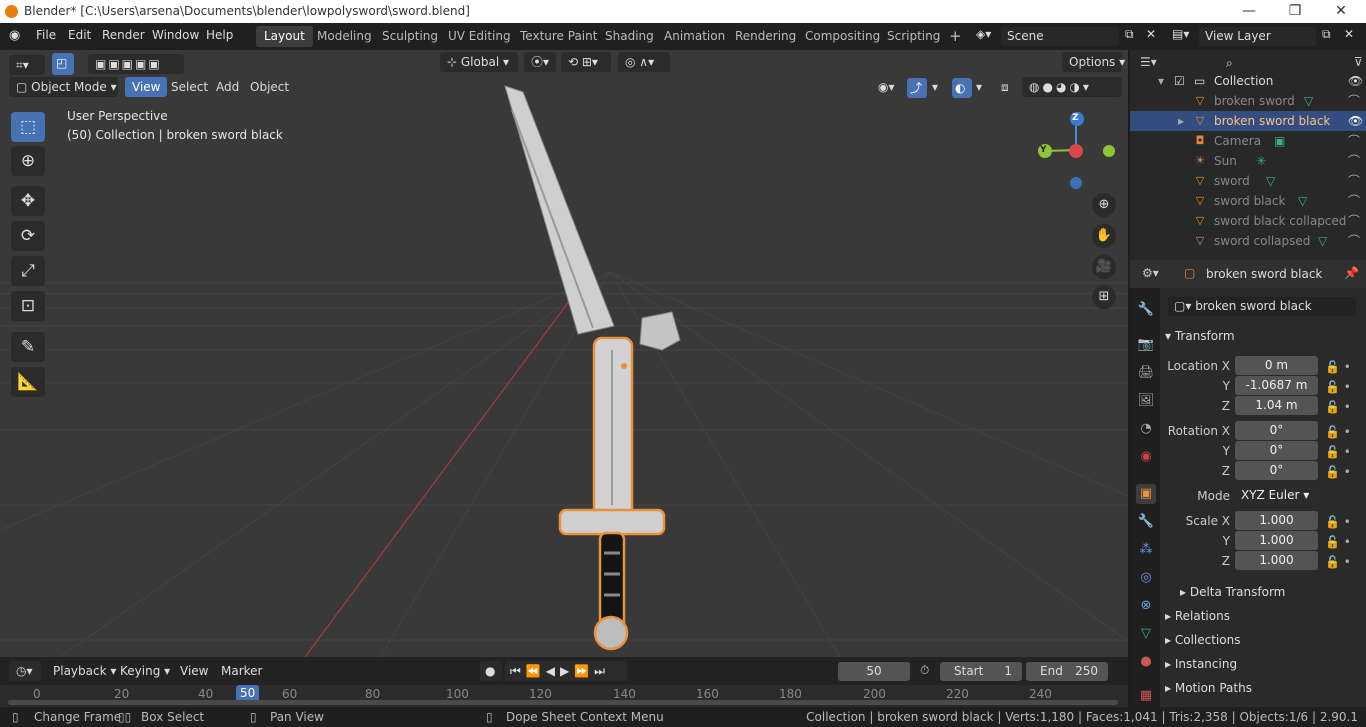 This screenshot has width=1366, height=727. I want to click on xray-icon: ⧈, so click(1008, 87).